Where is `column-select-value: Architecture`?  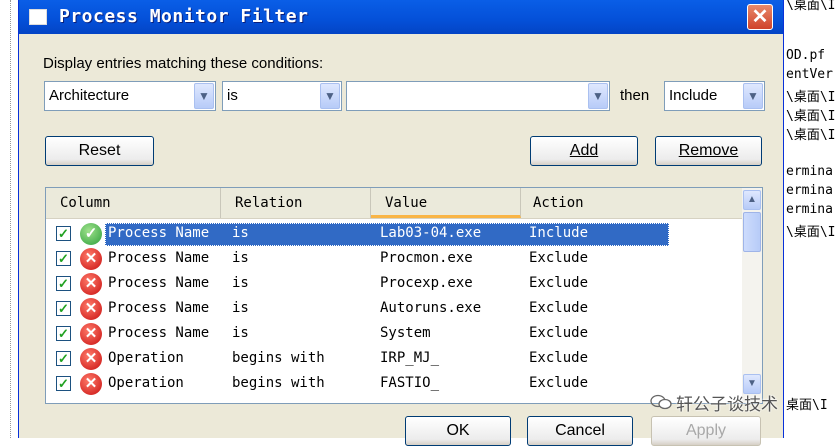 column-select-value: Architecture is located at coordinates (89, 95).